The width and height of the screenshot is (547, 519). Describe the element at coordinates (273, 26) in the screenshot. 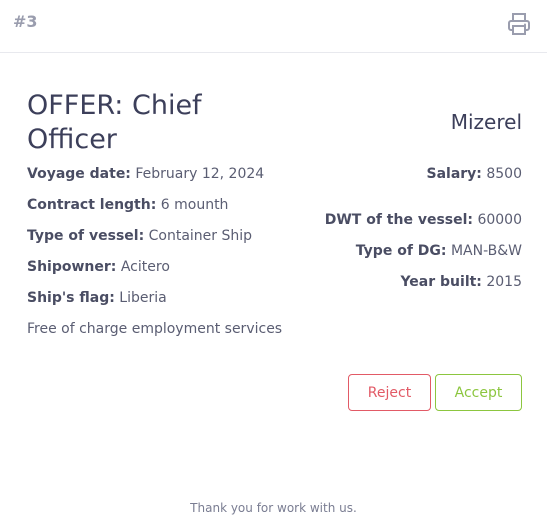

I see `top-bar: #3` at that location.